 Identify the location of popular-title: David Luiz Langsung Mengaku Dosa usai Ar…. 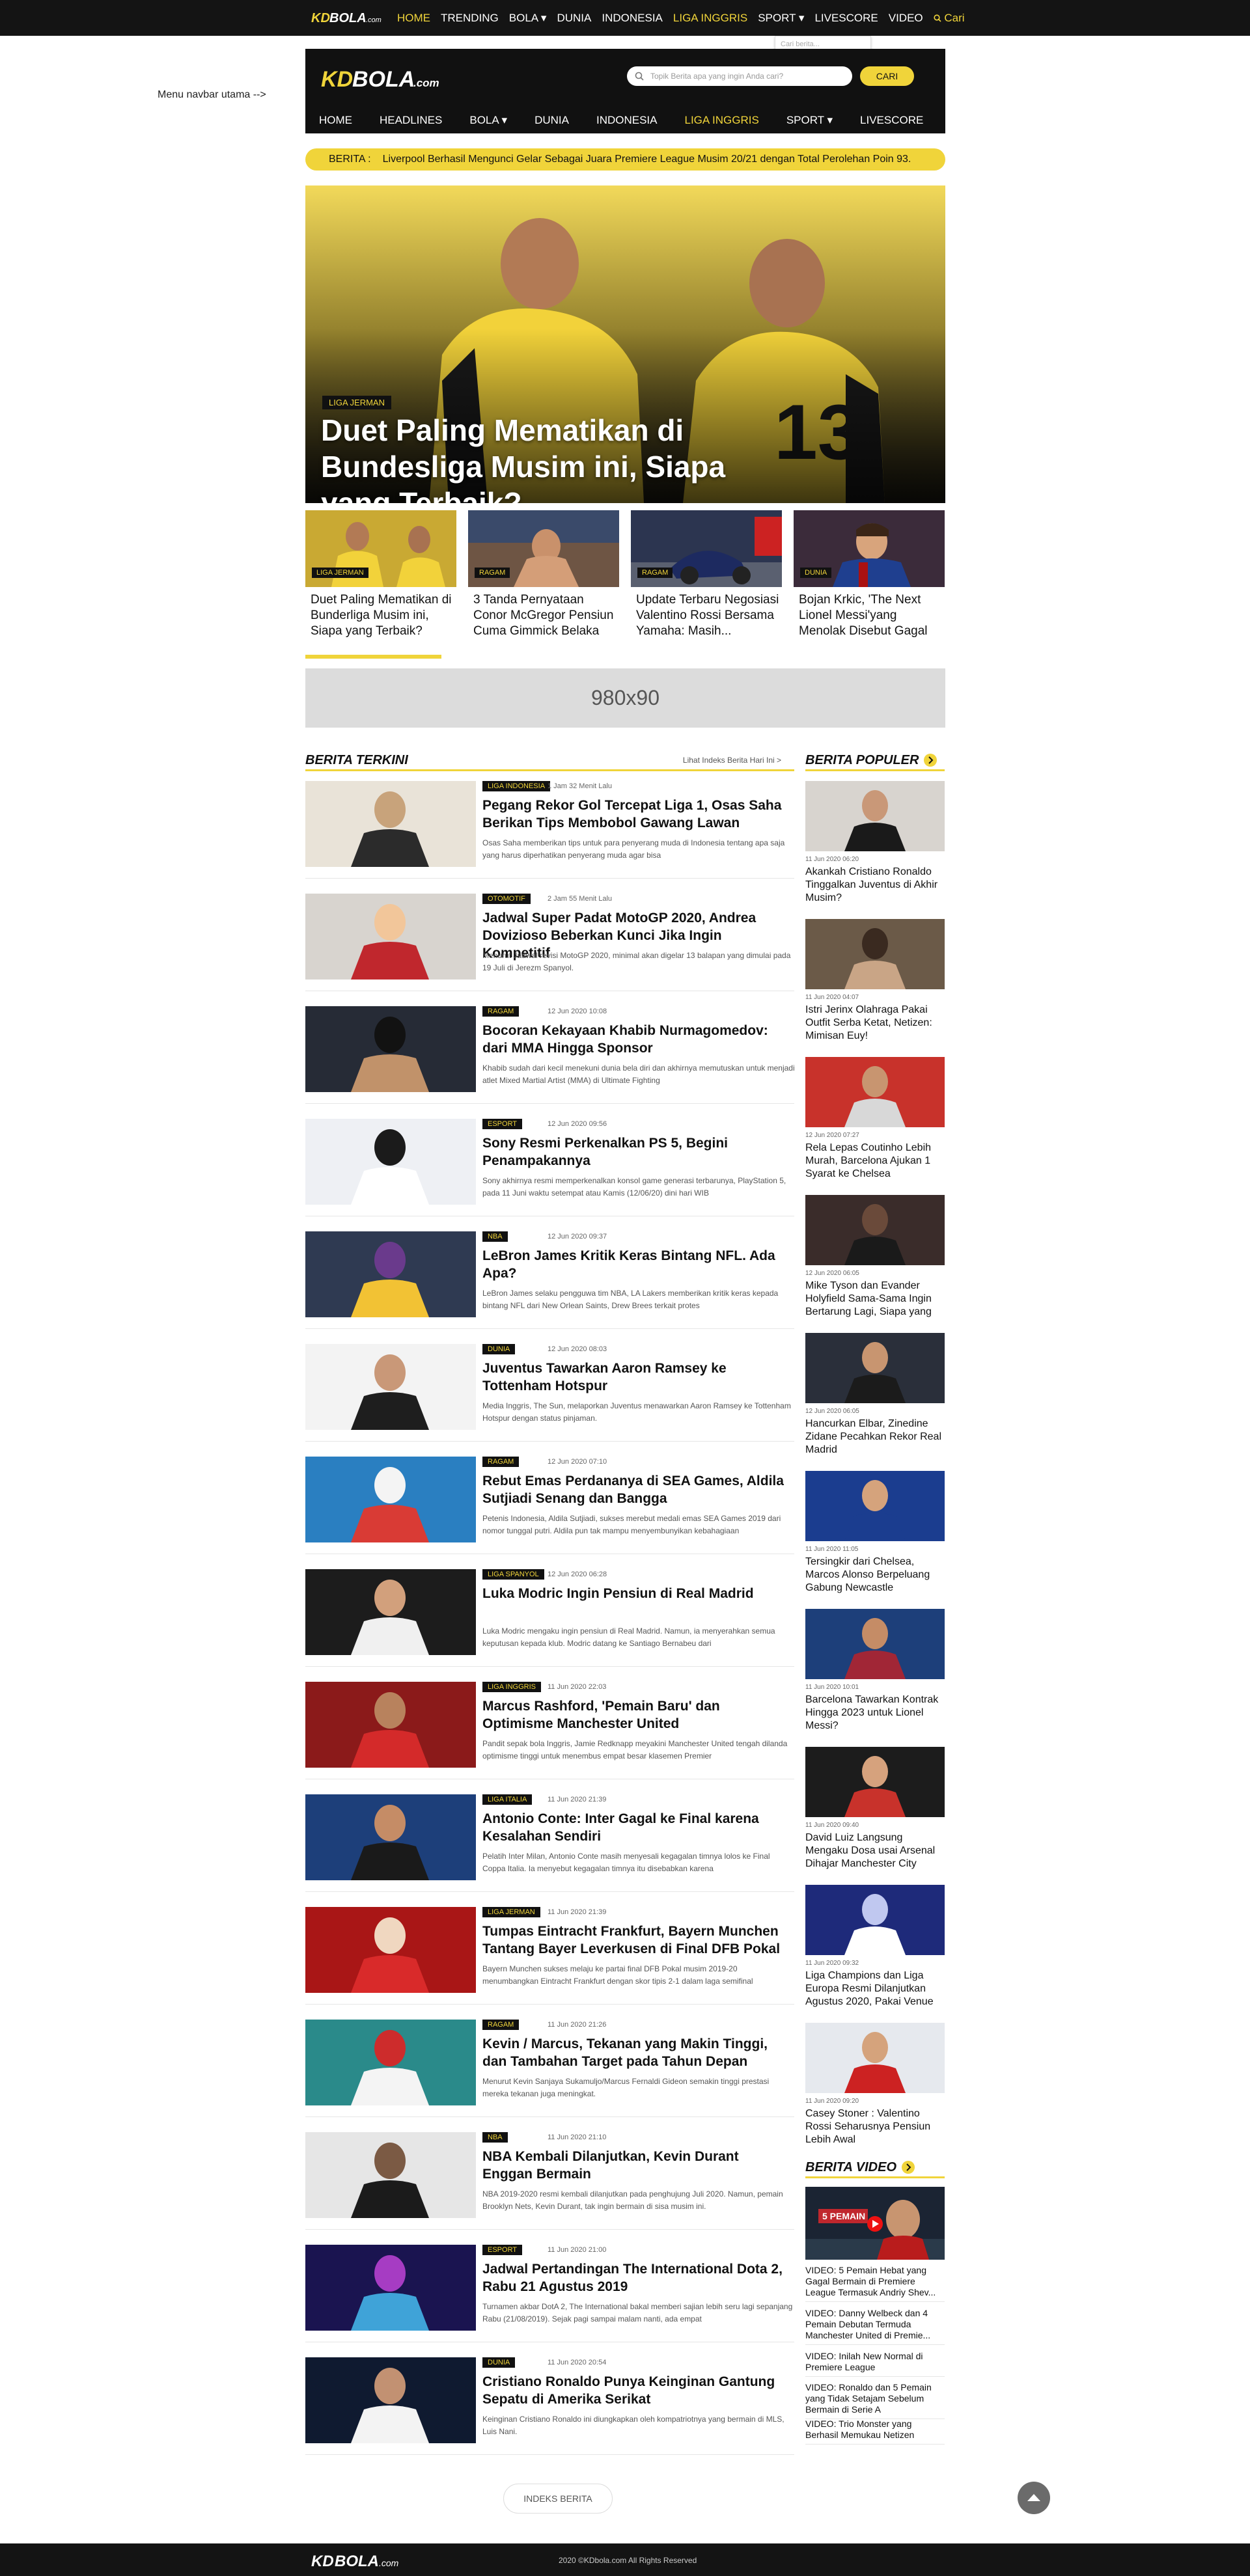
(873, 1851).